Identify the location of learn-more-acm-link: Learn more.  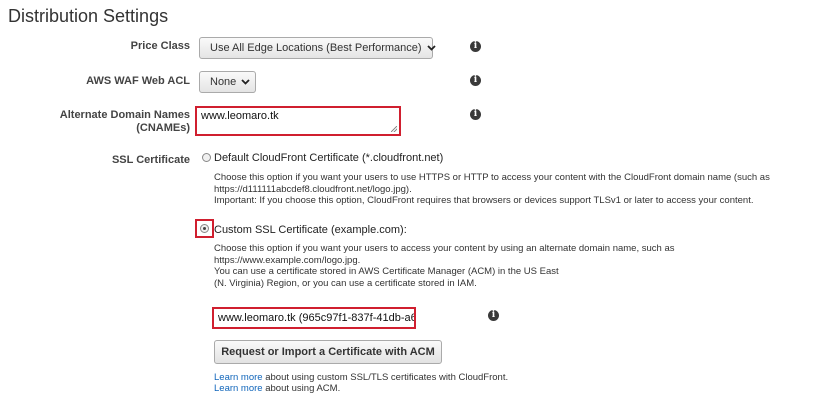
(238, 388).